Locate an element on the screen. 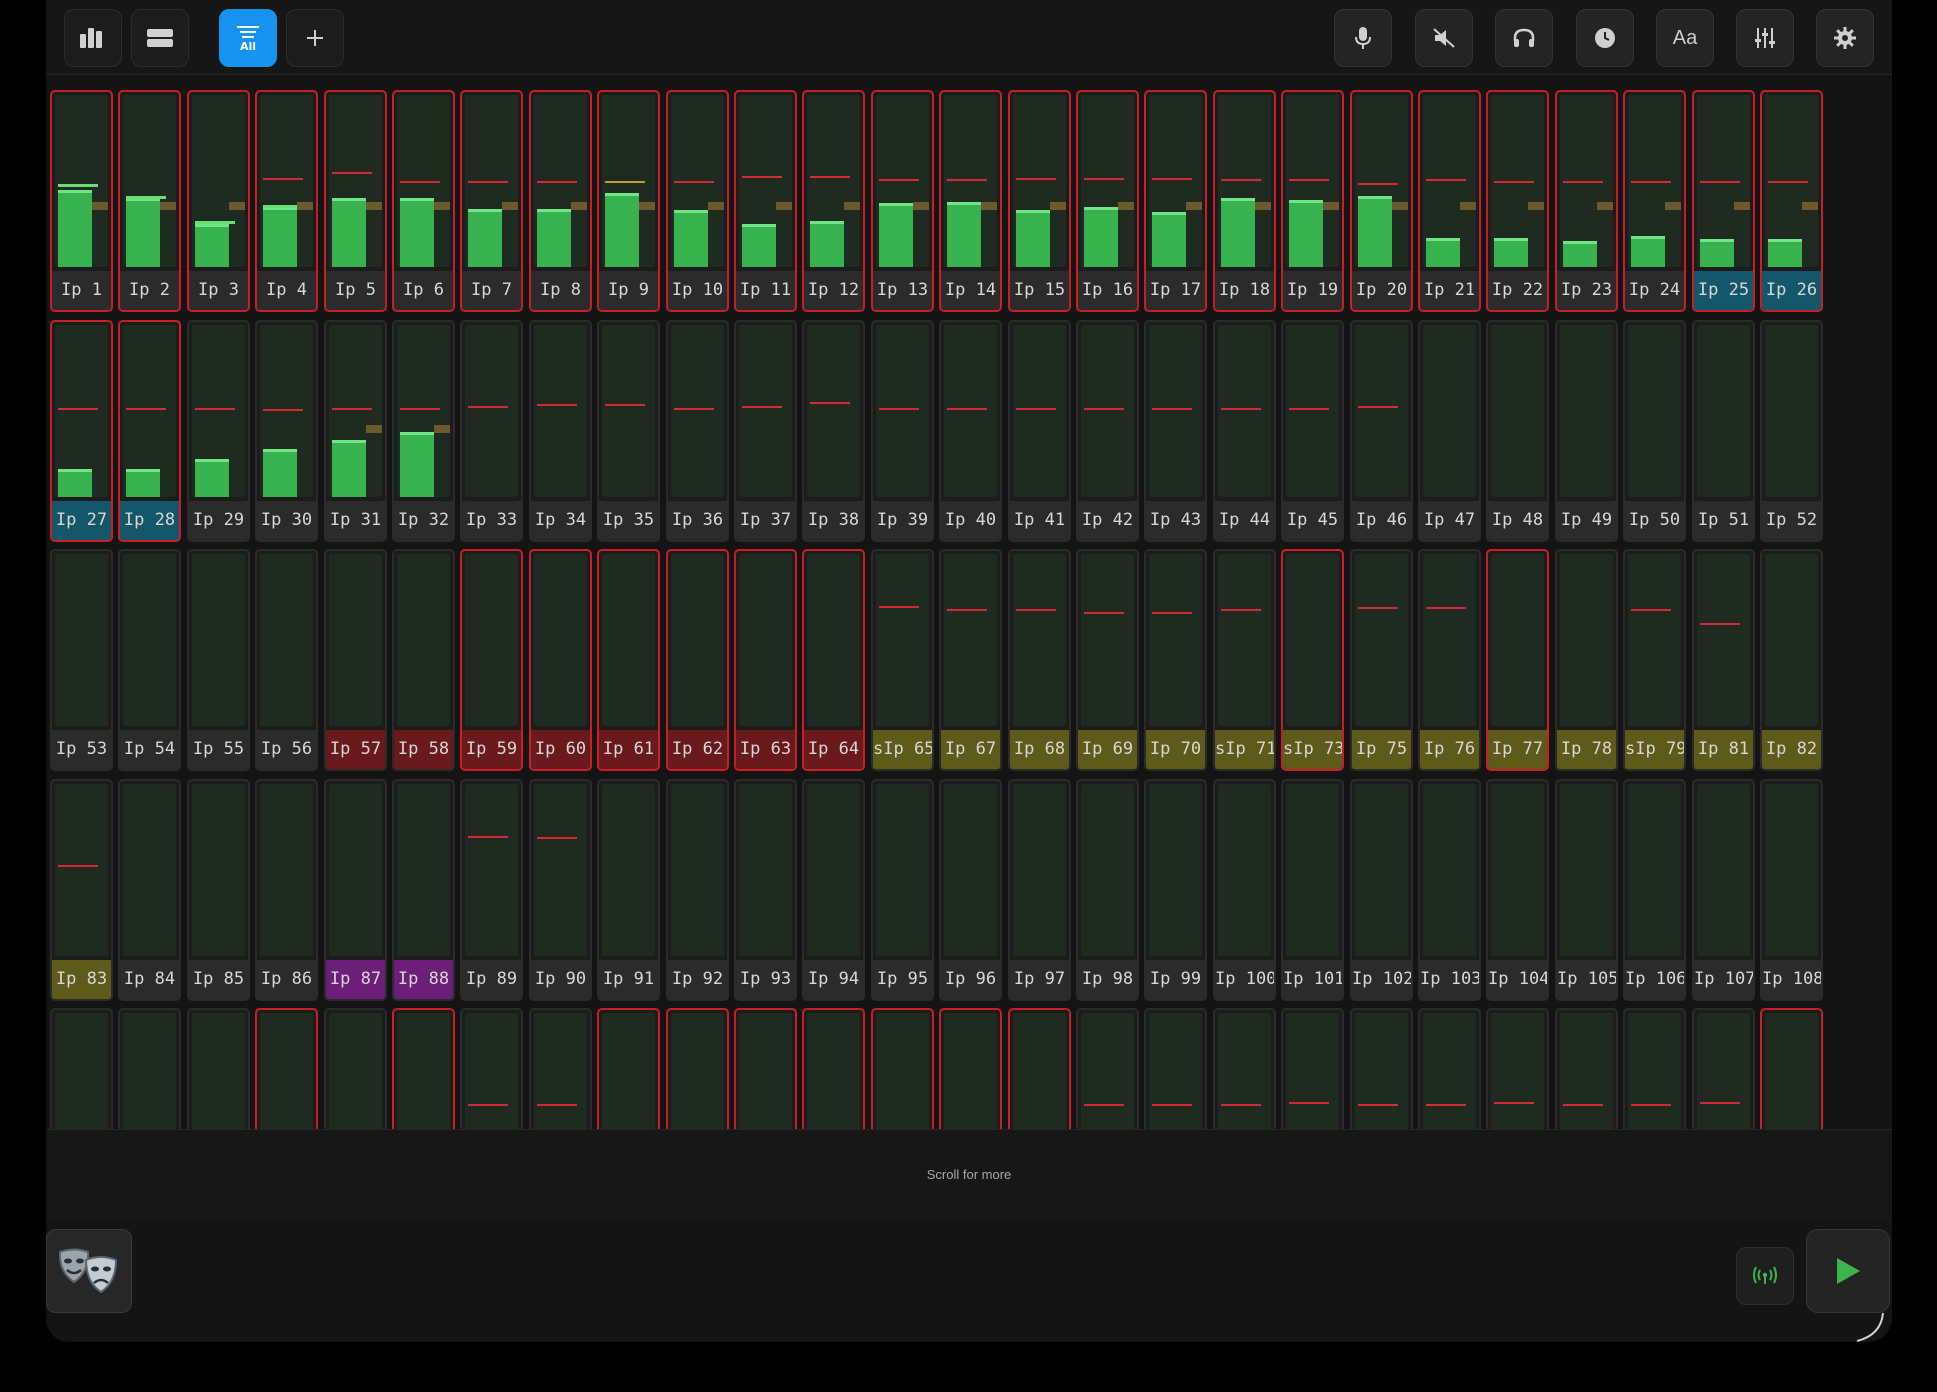 The image size is (1937, 1392). channel-strip: Ip 38 is located at coordinates (833, 431).